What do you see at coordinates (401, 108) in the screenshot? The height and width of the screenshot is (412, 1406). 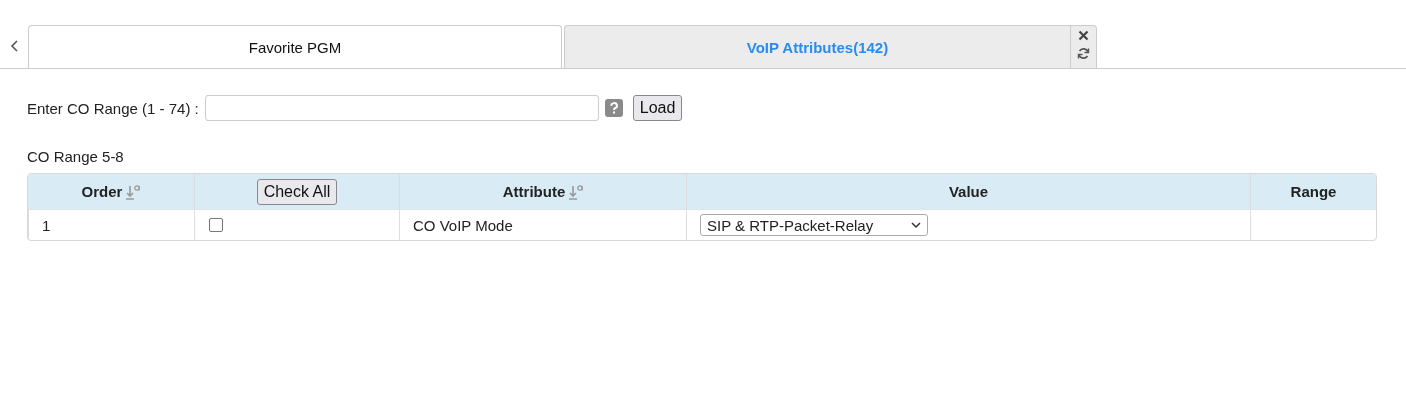 I see `range-input-field` at bounding box center [401, 108].